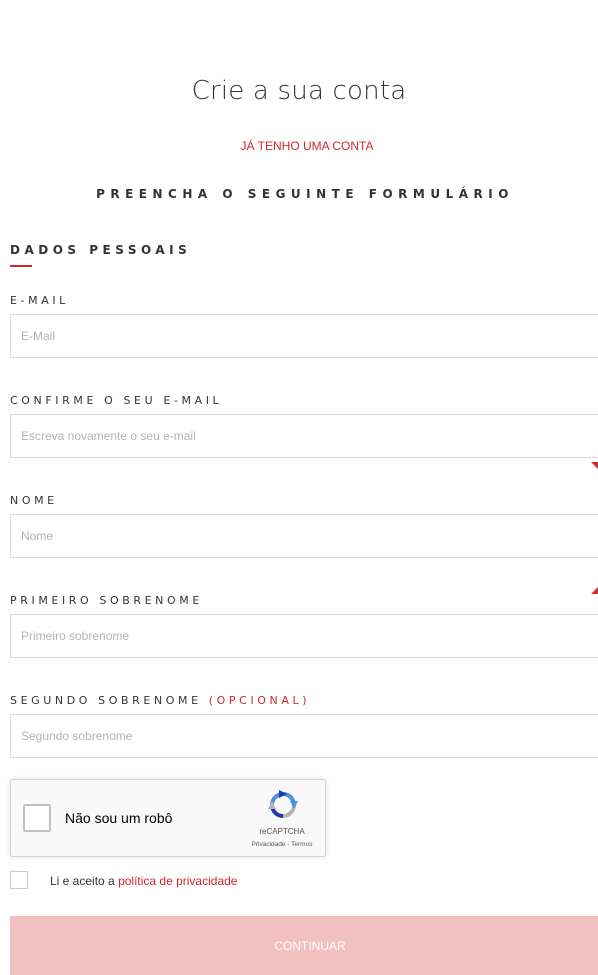  I want to click on confirm-email-field, so click(304, 436).